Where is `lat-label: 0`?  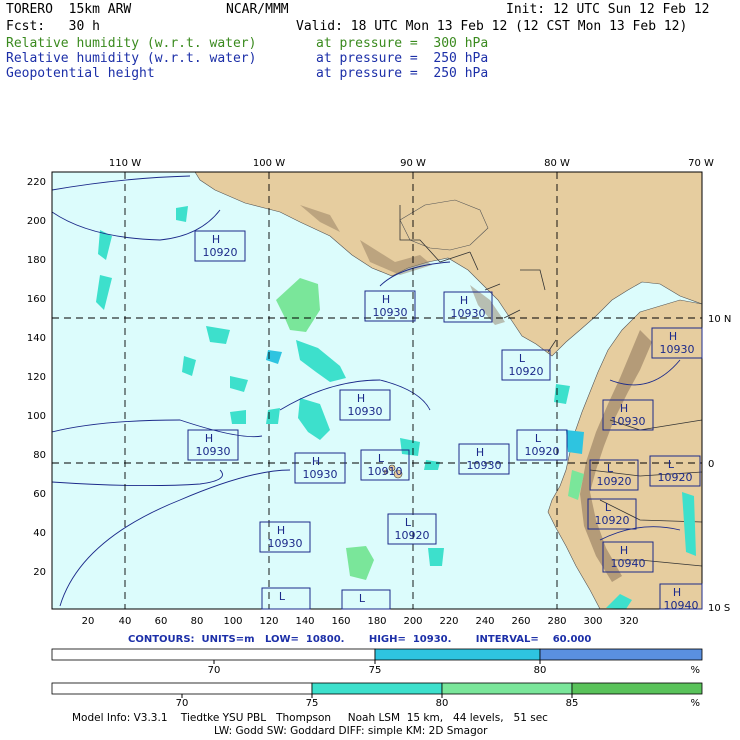
lat-label: 0 is located at coordinates (711, 464).